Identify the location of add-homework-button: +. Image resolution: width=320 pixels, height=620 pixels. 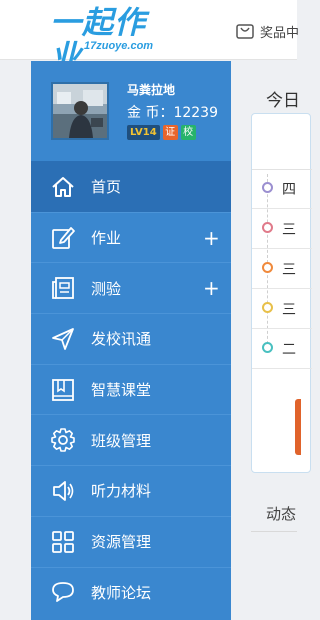
(211, 238).